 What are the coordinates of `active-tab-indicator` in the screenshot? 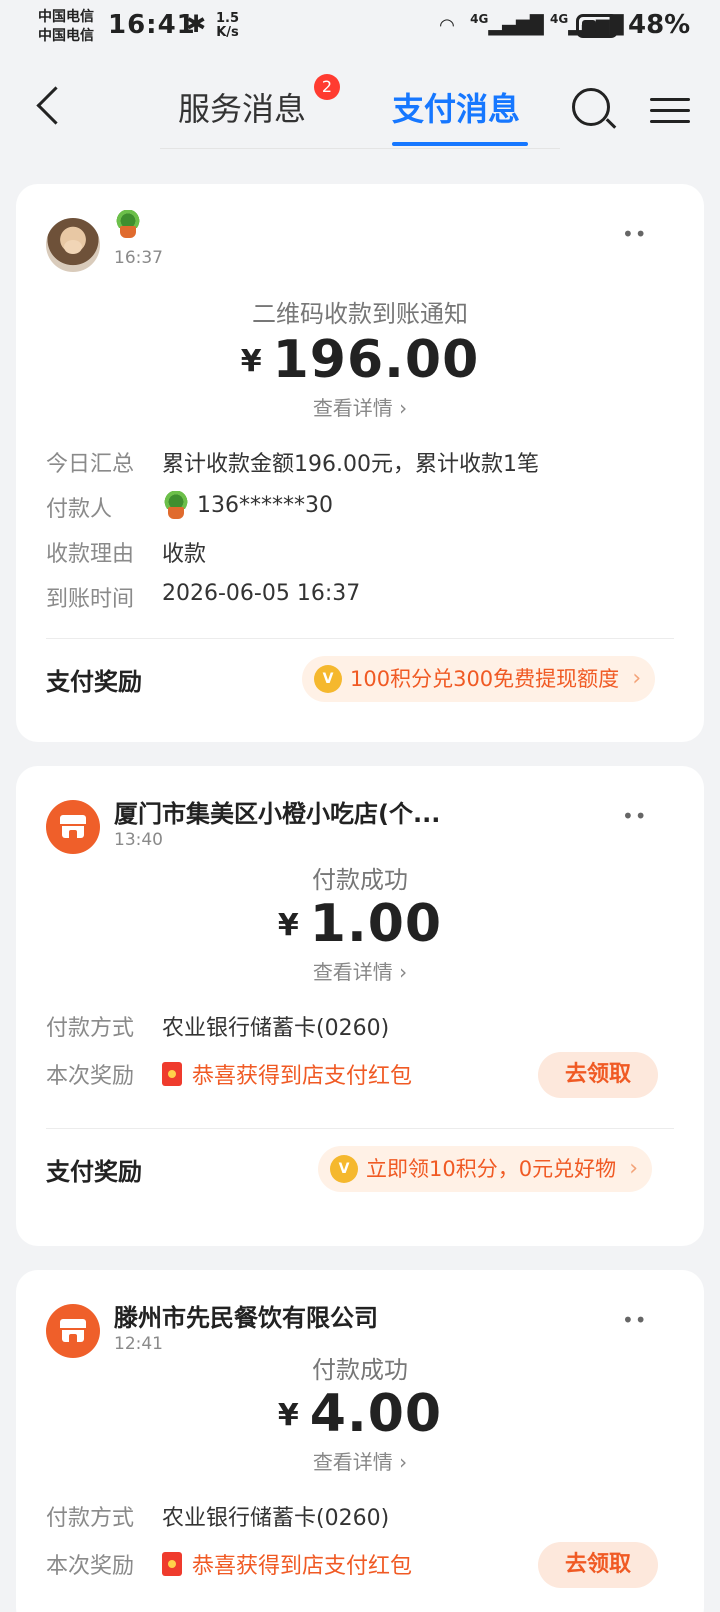 It's located at (460, 144).